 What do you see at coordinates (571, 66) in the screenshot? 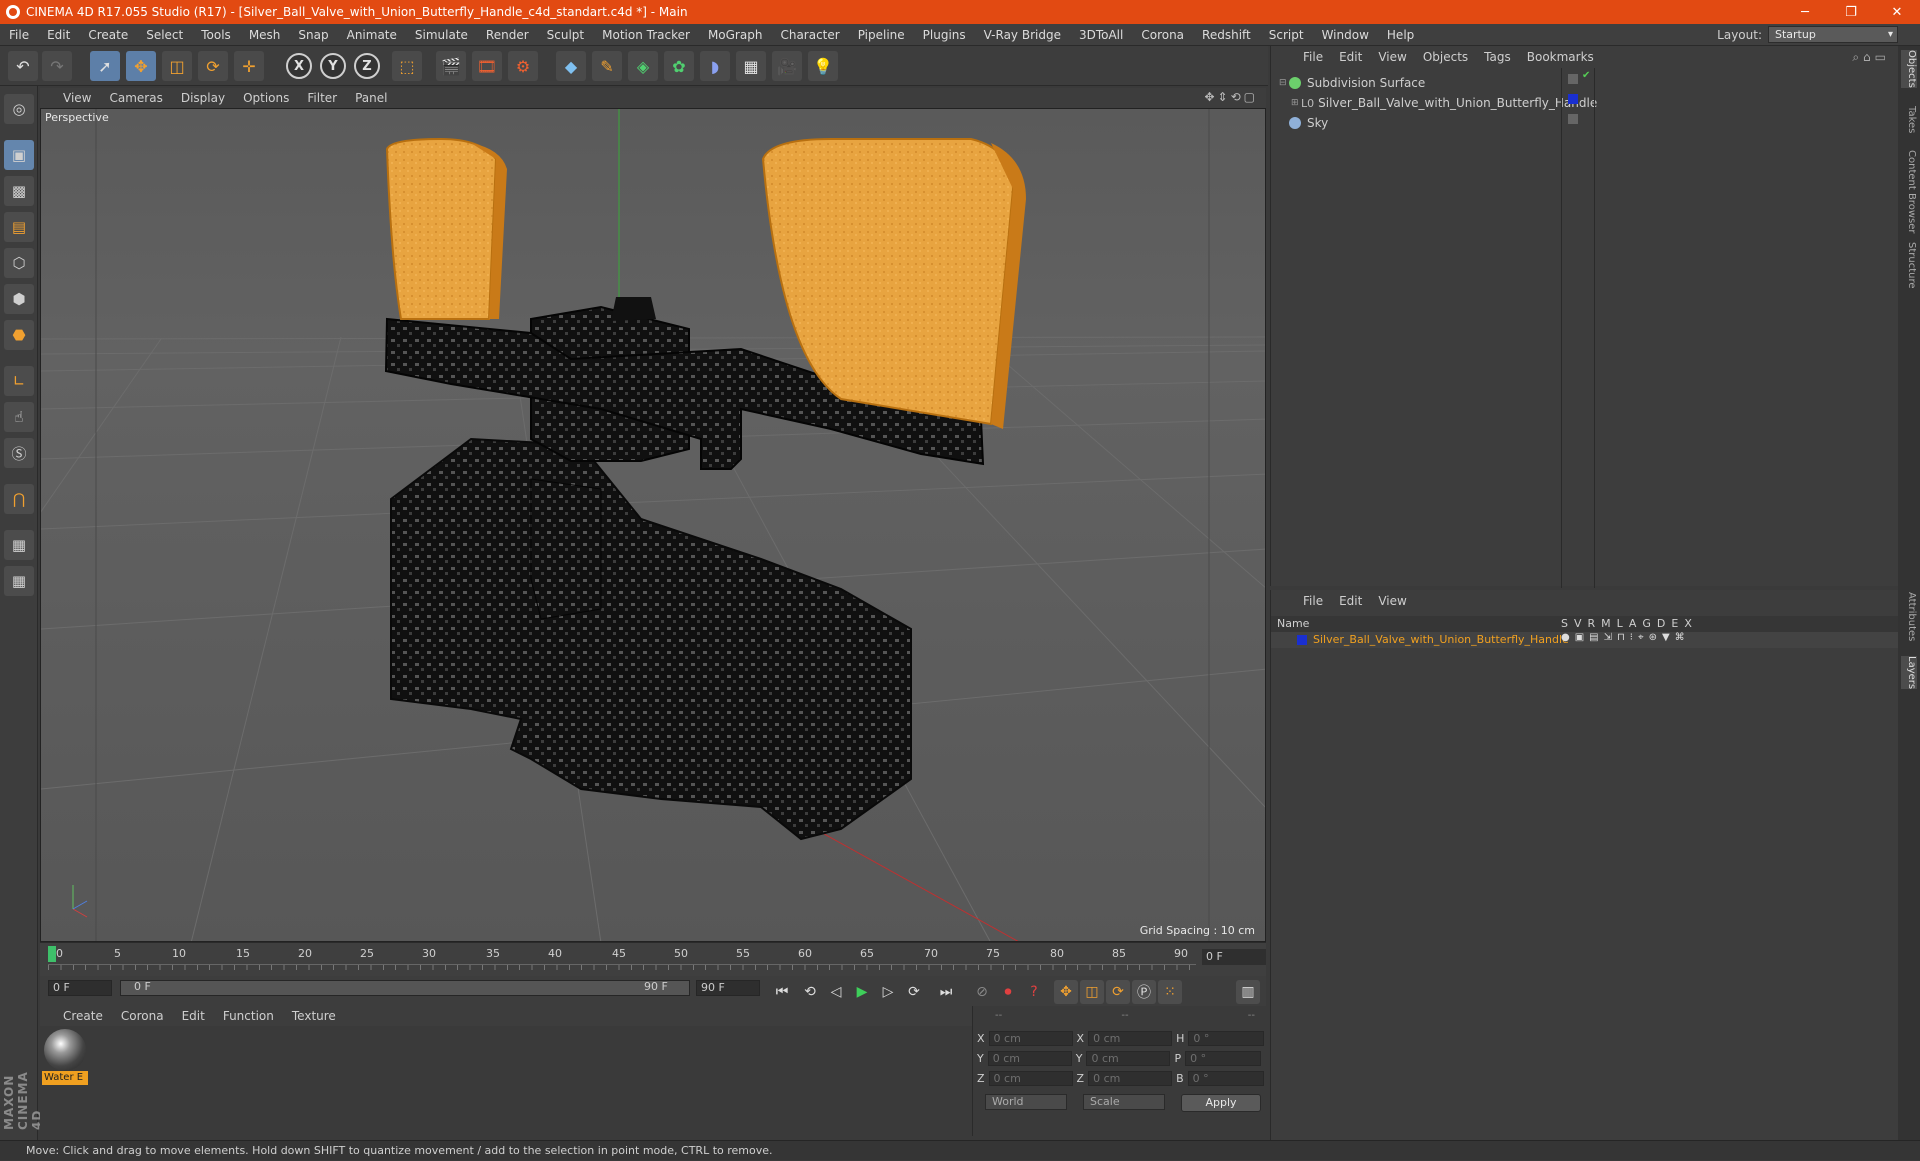
I see `cube-primitive-icon: ◆` at bounding box center [571, 66].